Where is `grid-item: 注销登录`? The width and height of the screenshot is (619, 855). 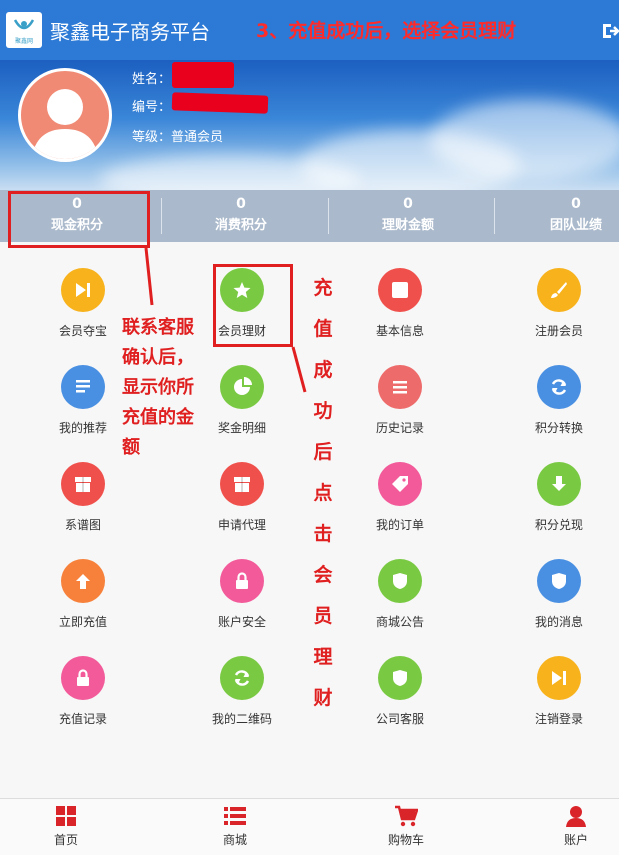
grid-item: 注销登录 is located at coordinates (559, 691).